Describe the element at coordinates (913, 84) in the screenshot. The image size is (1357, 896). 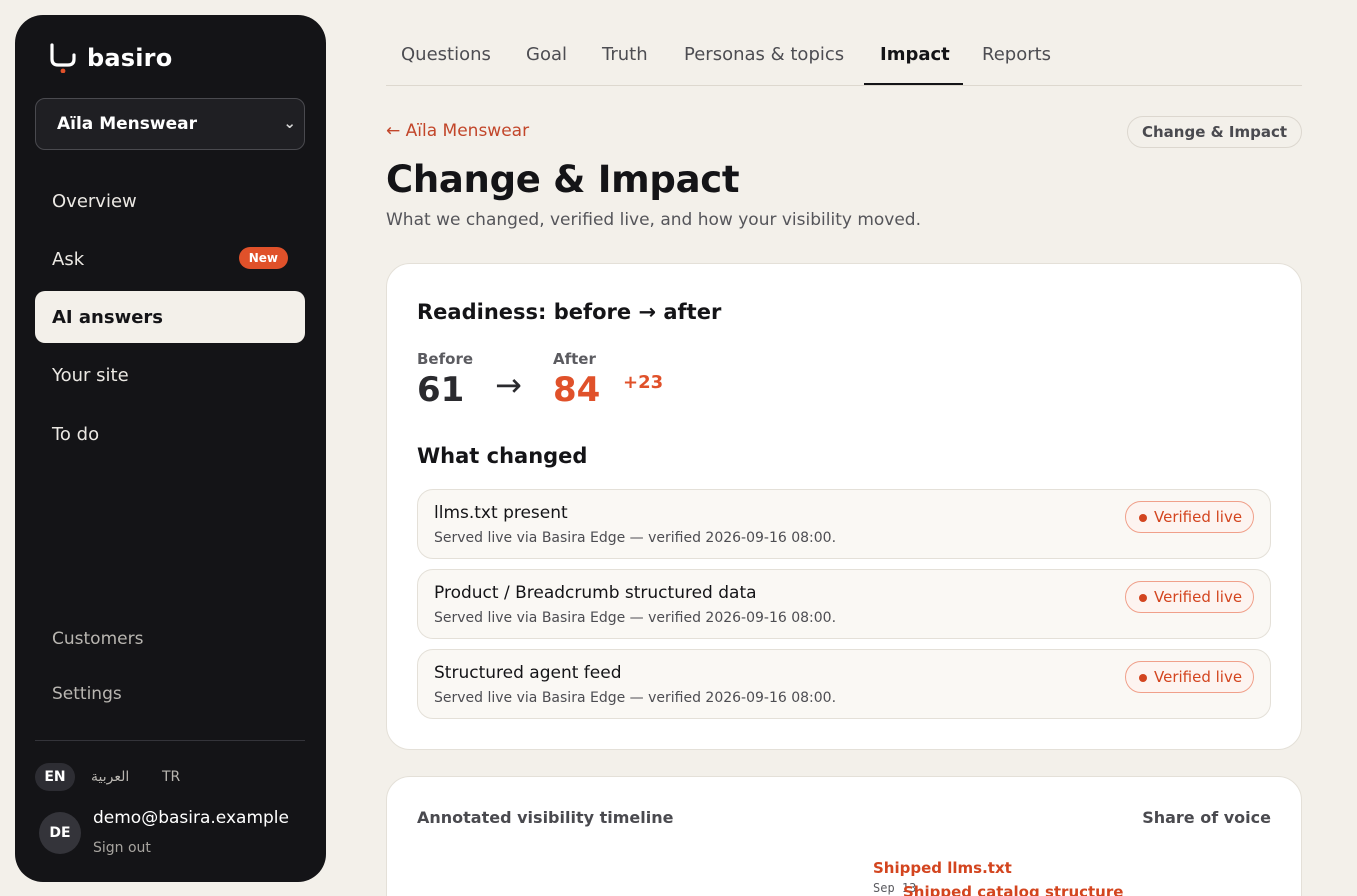
I see `active-tab-indicator` at that location.